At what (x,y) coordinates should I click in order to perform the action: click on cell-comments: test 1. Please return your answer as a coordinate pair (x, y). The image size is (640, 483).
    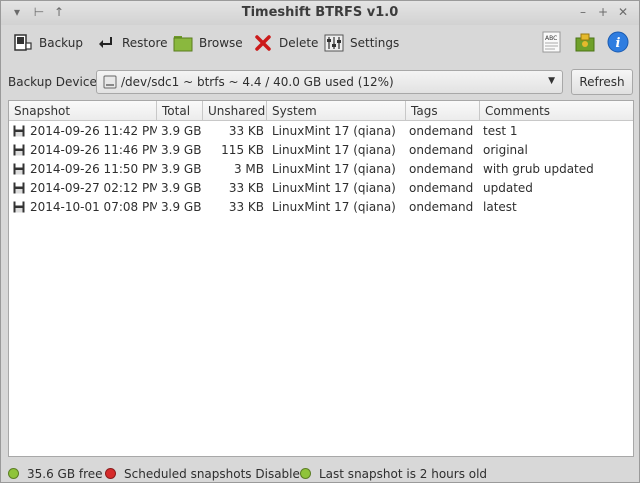
    Looking at the image, I should click on (500, 131).